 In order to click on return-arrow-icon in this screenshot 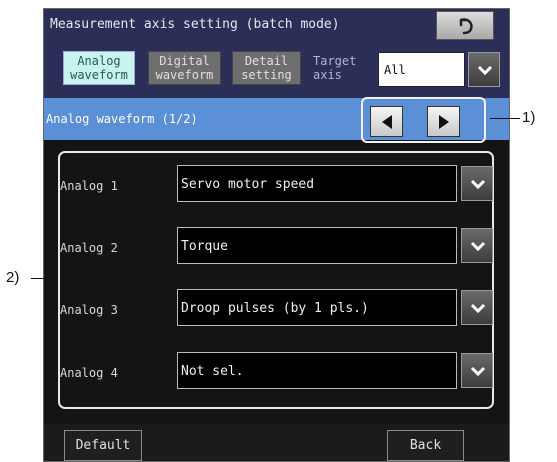, I will do `click(466, 26)`.